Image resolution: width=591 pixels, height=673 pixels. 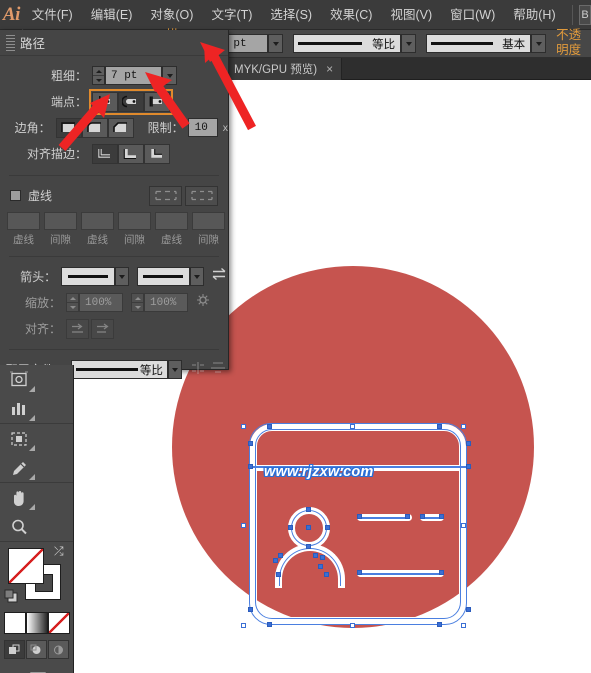 What do you see at coordinates (411, 15) in the screenshot?
I see `menu-view: 视图(V)` at bounding box center [411, 15].